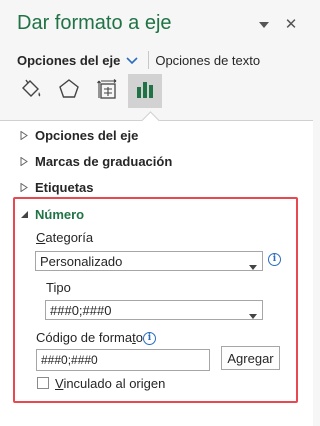 This screenshot has width=320, height=426. I want to click on tab-chevron, so click(132, 60).